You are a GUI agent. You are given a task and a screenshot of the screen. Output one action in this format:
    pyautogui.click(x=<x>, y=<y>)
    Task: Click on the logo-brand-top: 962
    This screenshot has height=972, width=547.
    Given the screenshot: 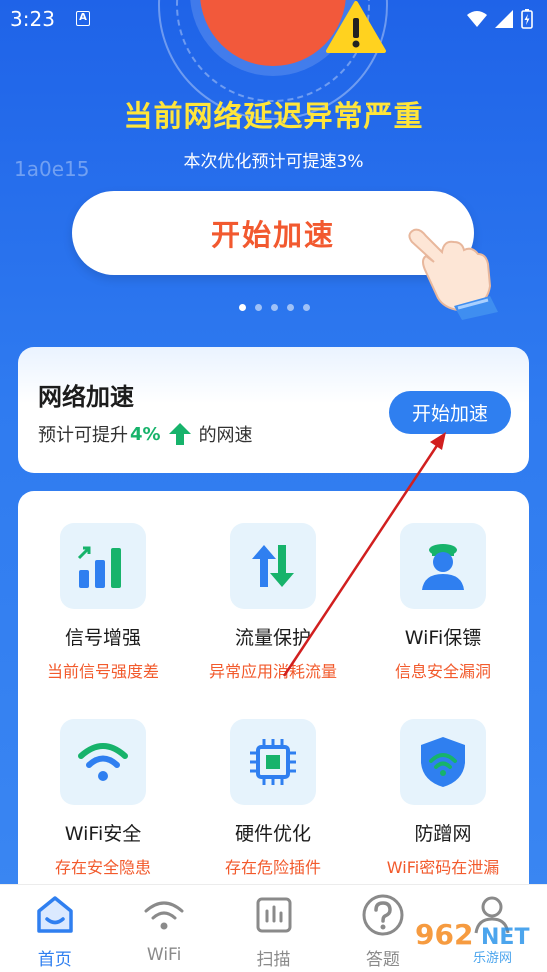 What is the action you would take?
    pyautogui.click(x=444, y=934)
    